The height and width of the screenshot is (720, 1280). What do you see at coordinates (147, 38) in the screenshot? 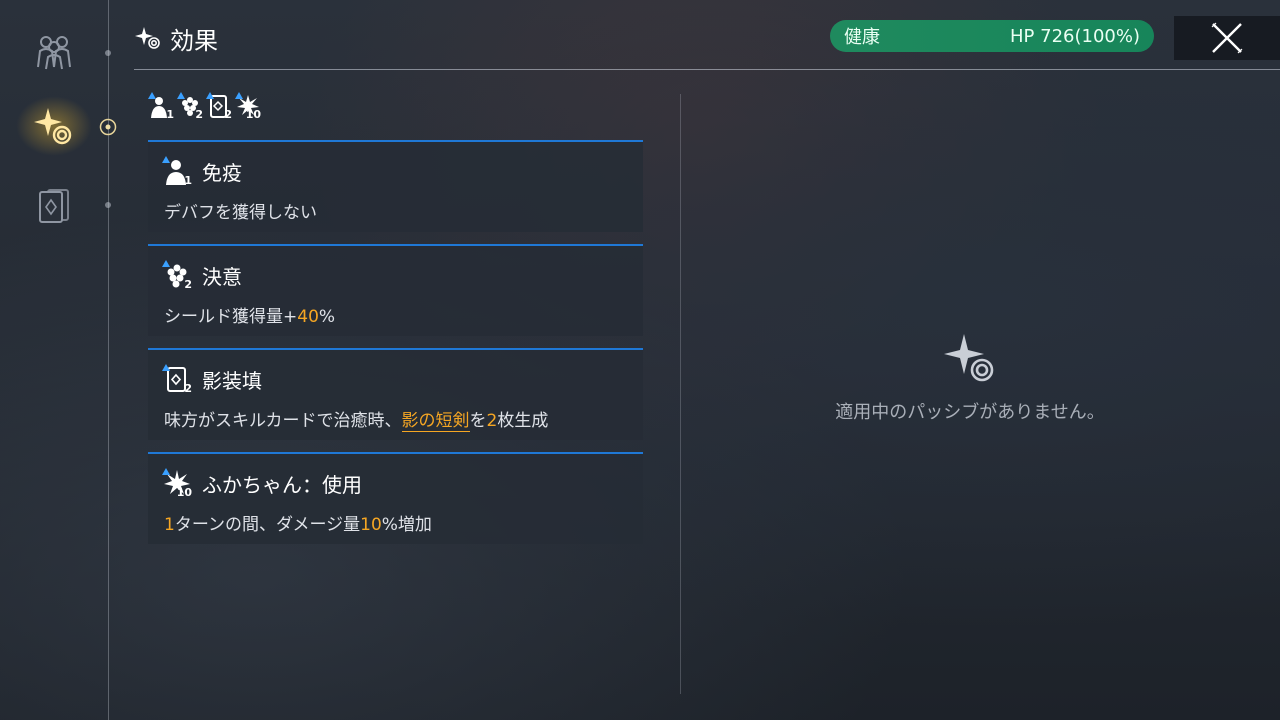
I see `effects-title-icon` at bounding box center [147, 38].